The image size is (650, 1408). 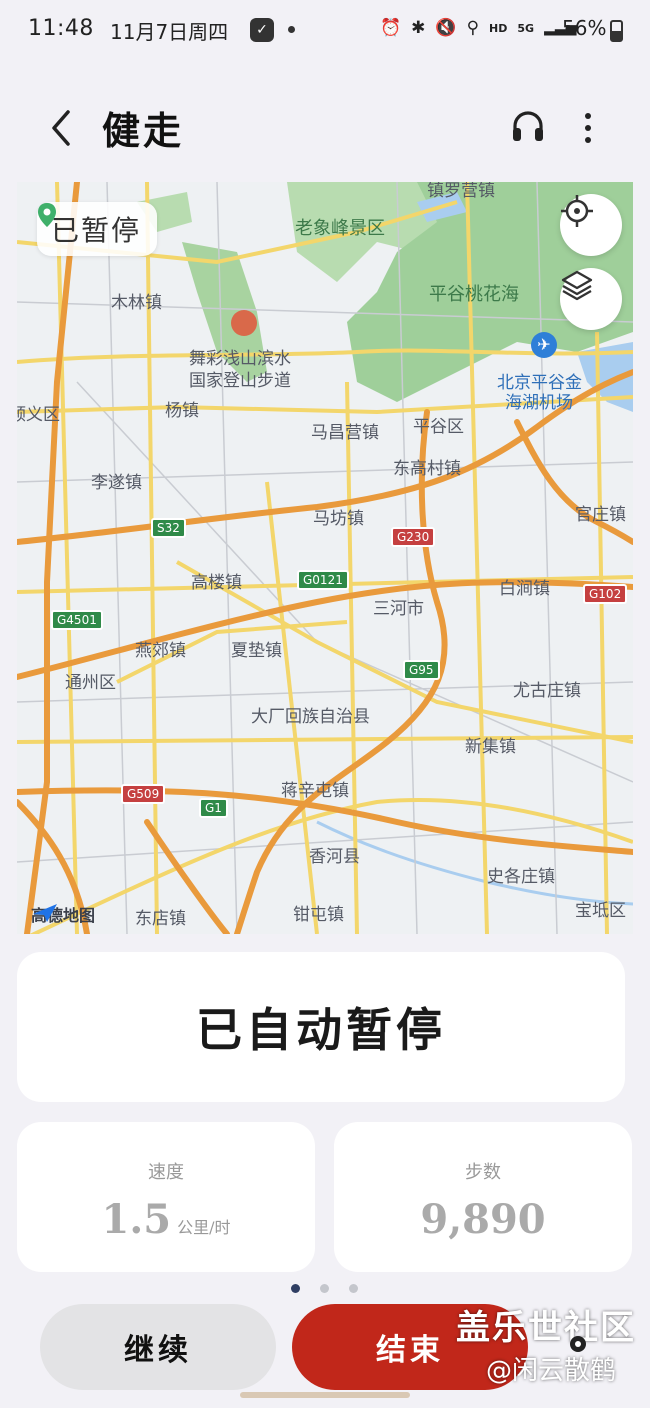 I want to click on map-label: 大厂回族自治县, so click(x=310, y=717).